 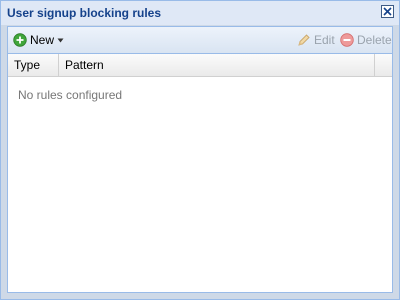 What do you see at coordinates (347, 40) in the screenshot?
I see `minus-circle-icon` at bounding box center [347, 40].